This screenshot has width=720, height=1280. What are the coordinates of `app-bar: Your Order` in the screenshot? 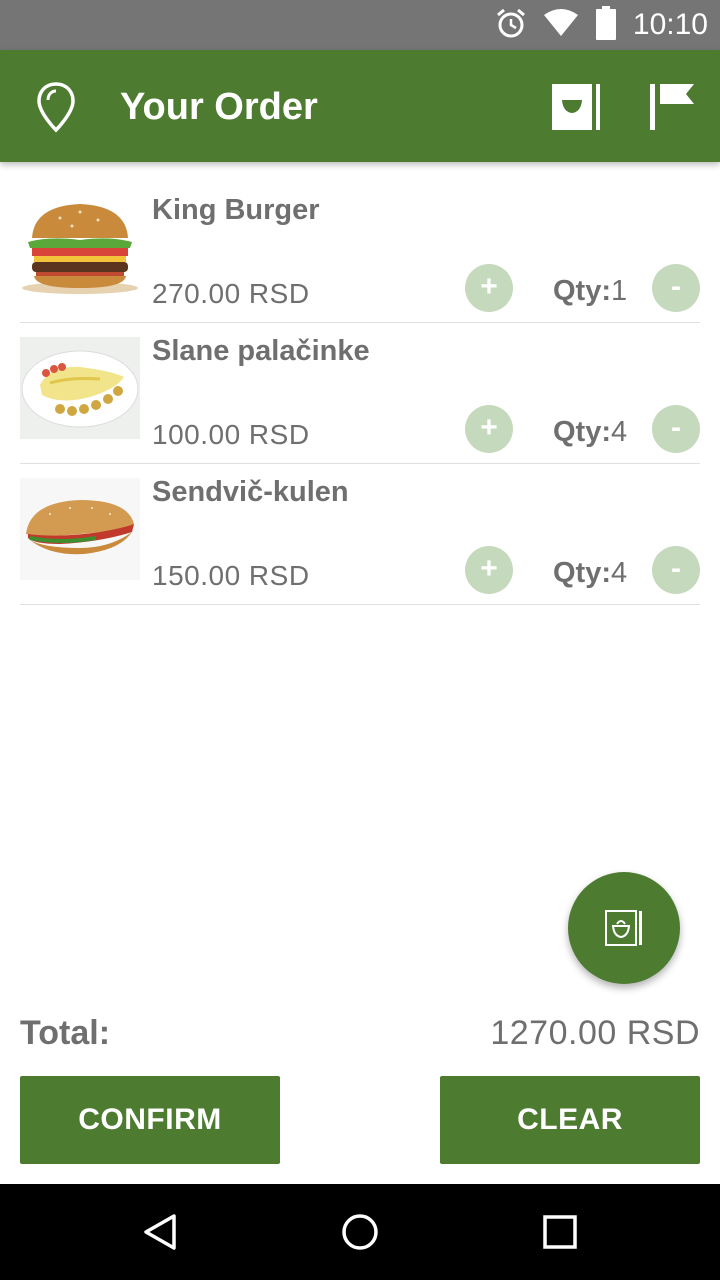 It's located at (360, 106).